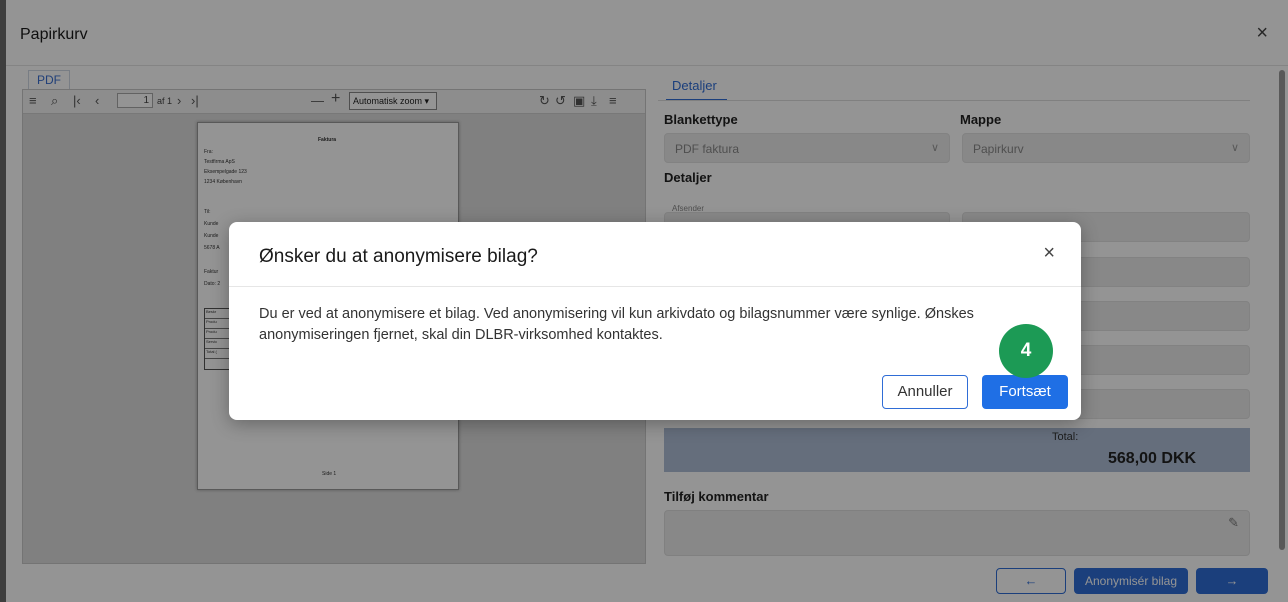  What do you see at coordinates (398, 256) in the screenshot?
I see `modal-title: Ønsker du at anonymisere bilag?` at bounding box center [398, 256].